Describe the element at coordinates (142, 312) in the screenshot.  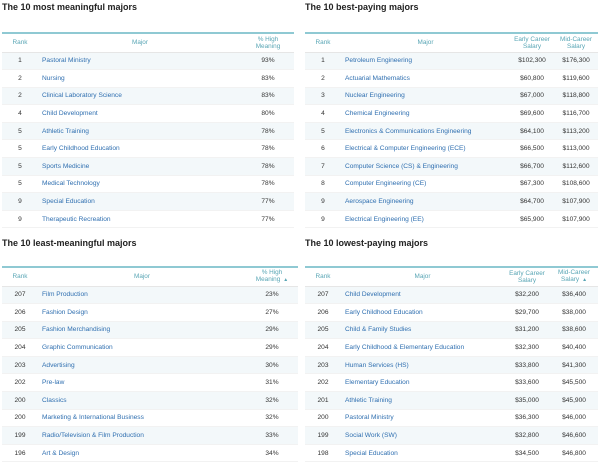
I see `major-link: Fashion Design` at that location.